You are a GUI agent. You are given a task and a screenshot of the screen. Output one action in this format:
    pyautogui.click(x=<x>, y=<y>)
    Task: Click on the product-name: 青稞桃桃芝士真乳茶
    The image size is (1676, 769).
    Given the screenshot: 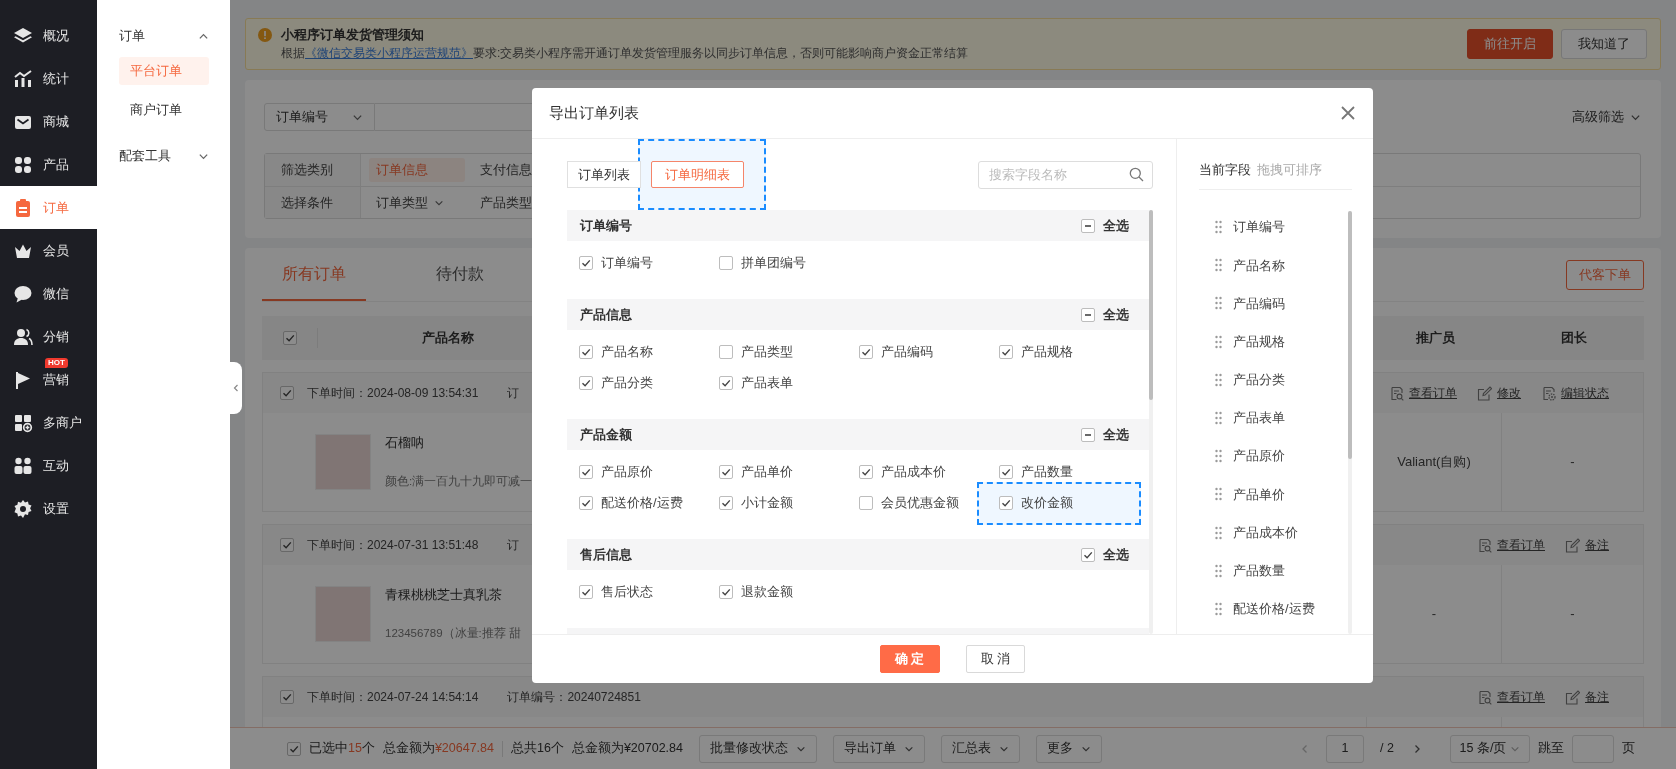 What is the action you would take?
    pyautogui.click(x=444, y=595)
    